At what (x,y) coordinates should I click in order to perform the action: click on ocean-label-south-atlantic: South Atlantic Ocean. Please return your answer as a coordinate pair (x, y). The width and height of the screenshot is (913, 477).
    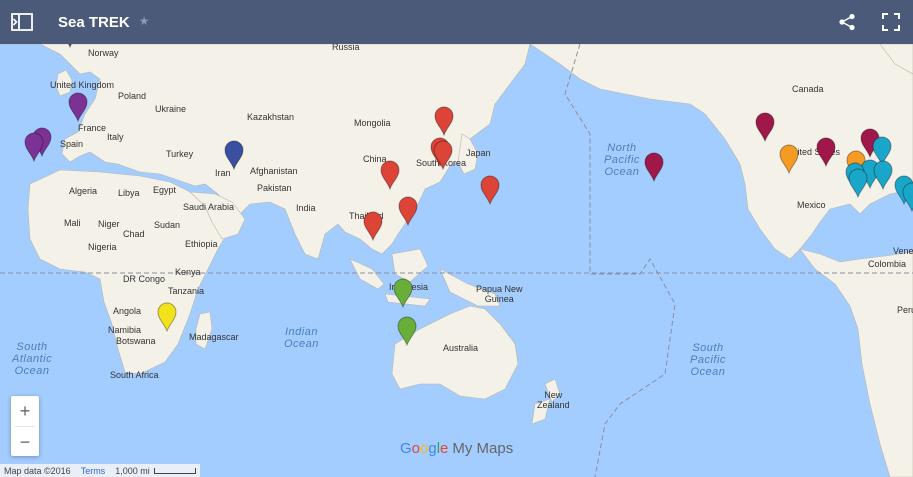
    Looking at the image, I should click on (32, 359).